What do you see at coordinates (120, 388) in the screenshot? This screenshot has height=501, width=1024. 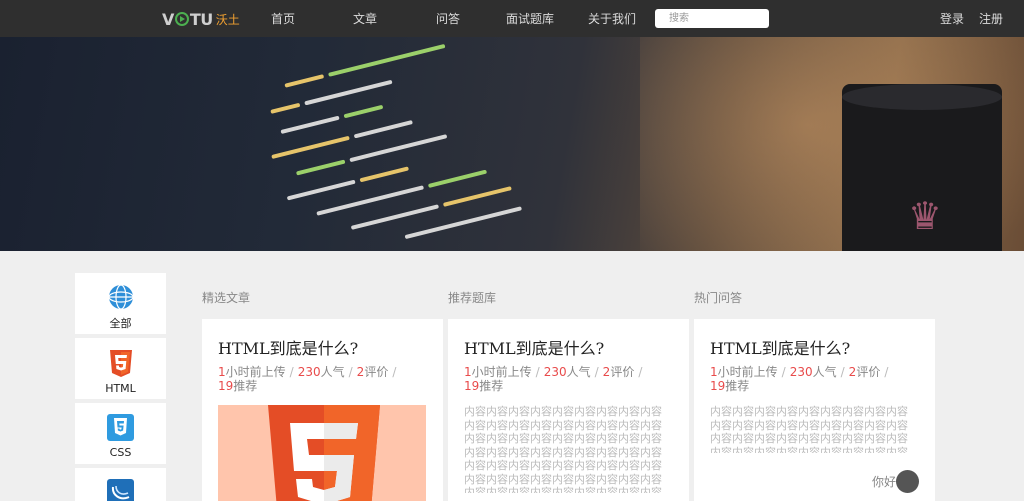 I see `category-label: HTML` at bounding box center [120, 388].